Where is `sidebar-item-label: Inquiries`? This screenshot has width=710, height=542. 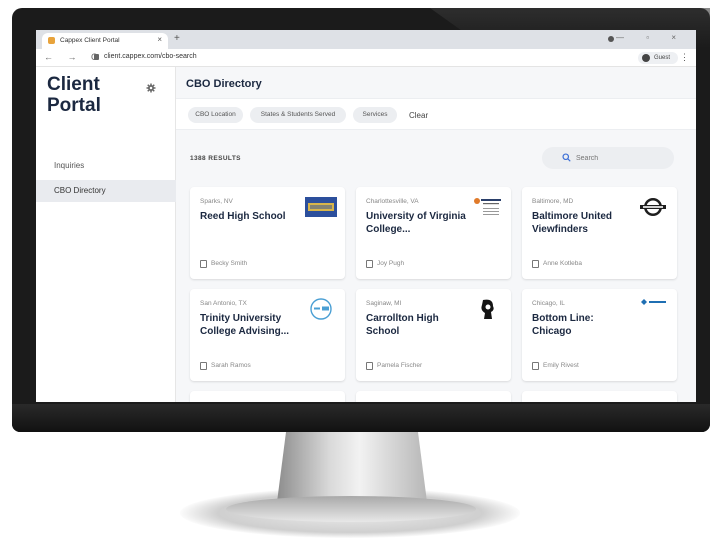
sidebar-item-label: Inquiries is located at coordinates (69, 165).